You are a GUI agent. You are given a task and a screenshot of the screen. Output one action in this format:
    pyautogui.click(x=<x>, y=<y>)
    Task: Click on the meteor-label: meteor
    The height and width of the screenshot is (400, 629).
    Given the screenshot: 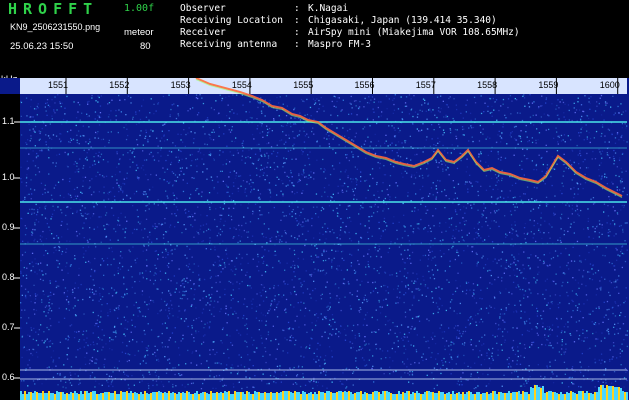 What is the action you would take?
    pyautogui.click(x=139, y=32)
    